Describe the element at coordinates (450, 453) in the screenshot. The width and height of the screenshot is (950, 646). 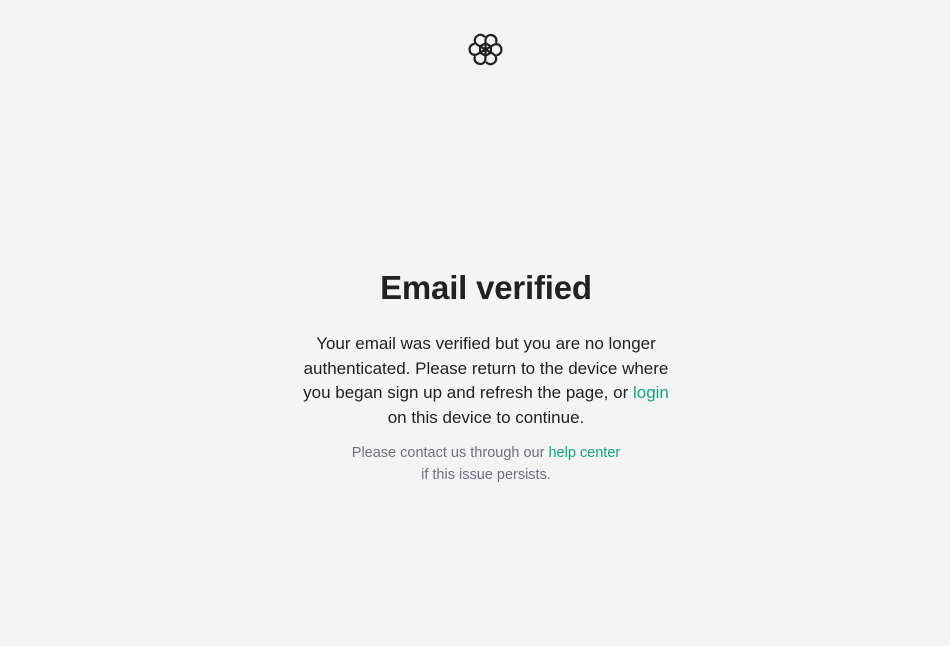
I see `help-text-before-link: Please contact us through our` at that location.